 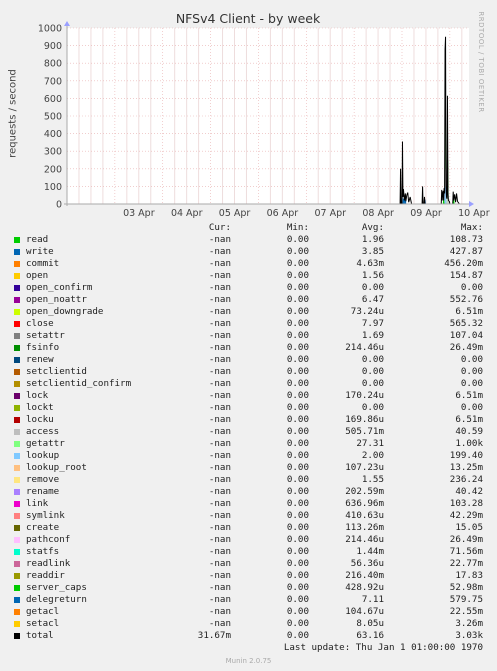 What do you see at coordinates (248, 396) in the screenshot?
I see `legend-row: lock -nan 0.00 170.24u 6.51m` at bounding box center [248, 396].